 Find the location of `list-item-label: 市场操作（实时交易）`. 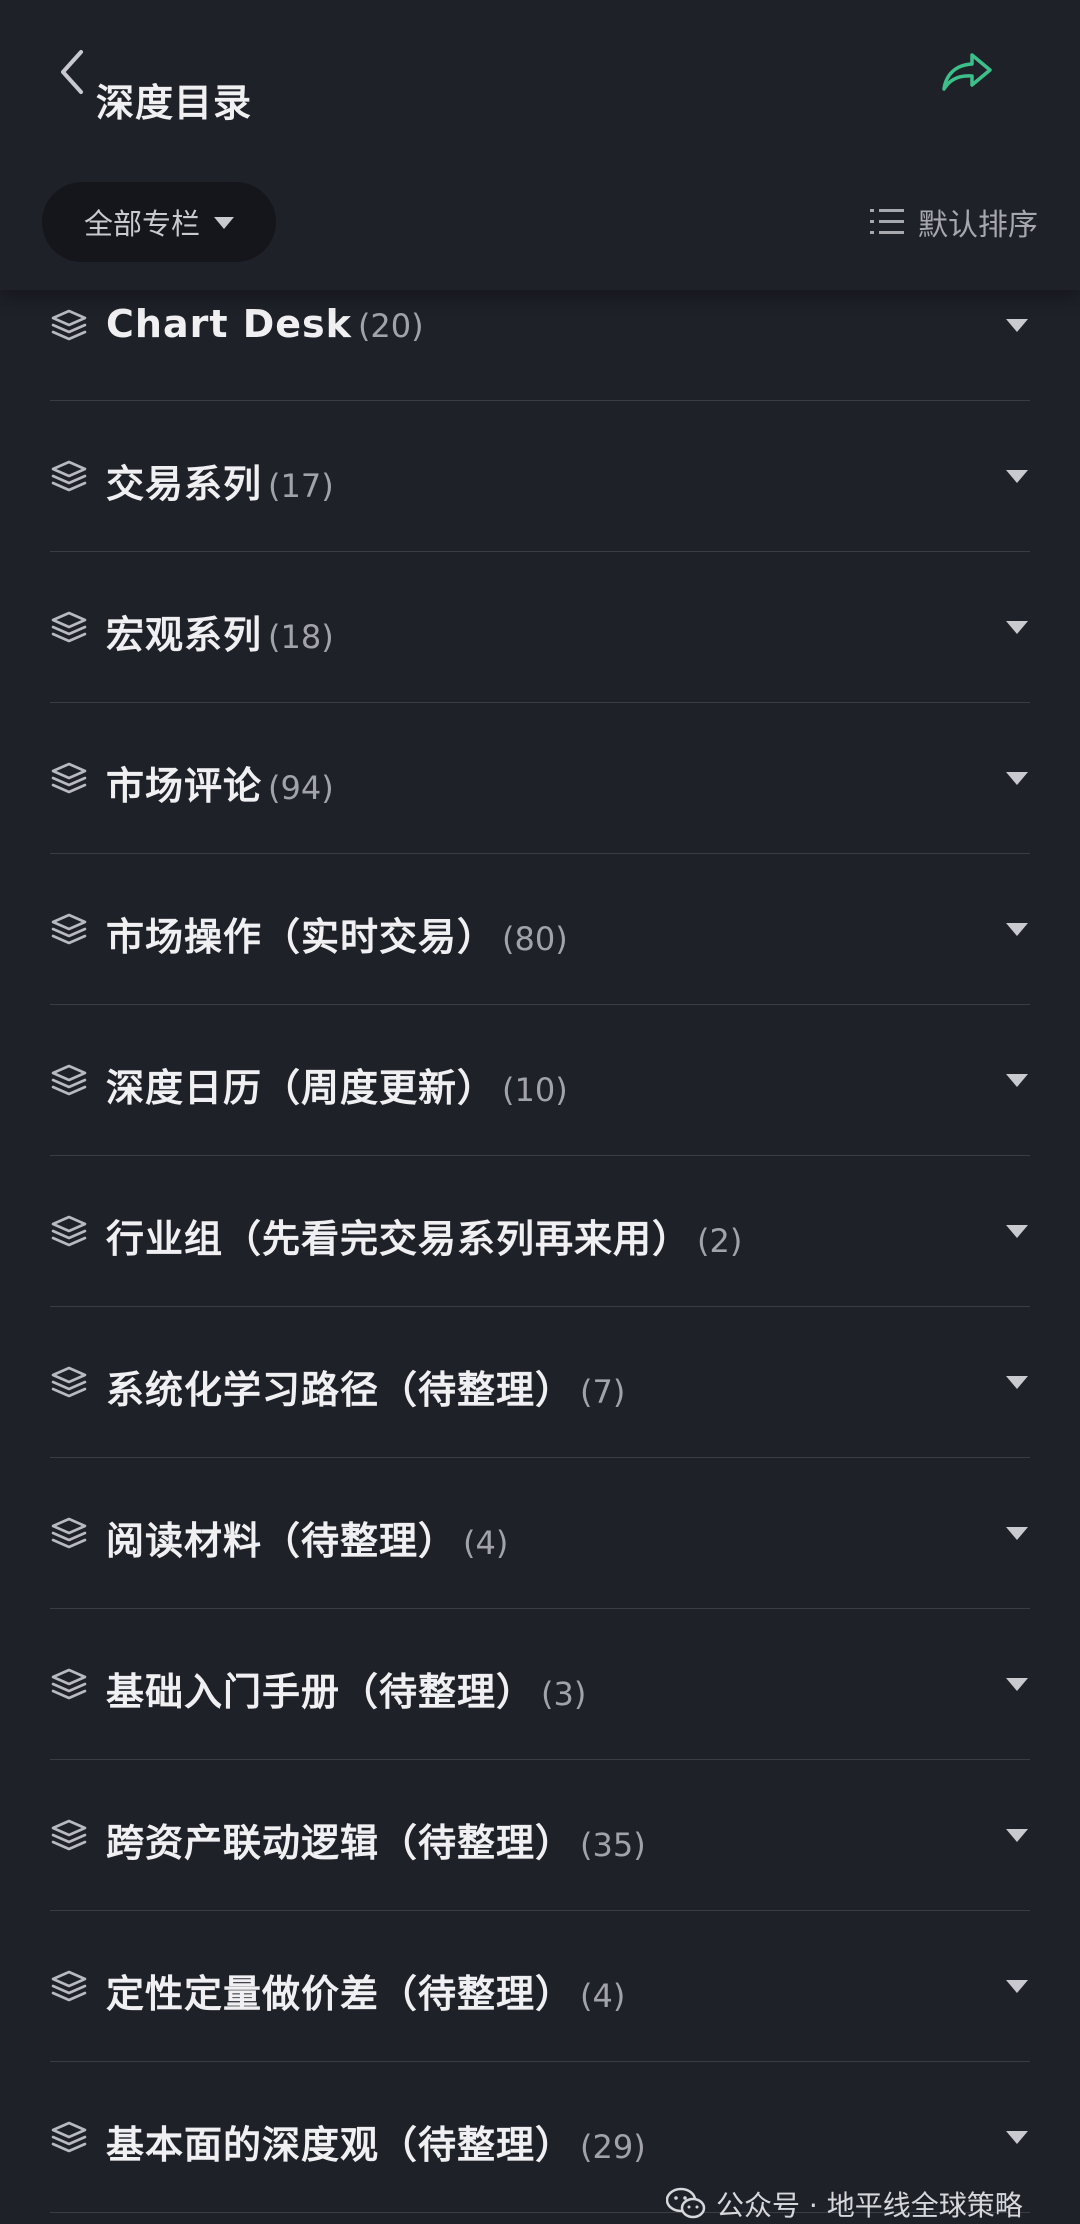

list-item-label: 市场操作（实时交易） is located at coordinates (301, 937).